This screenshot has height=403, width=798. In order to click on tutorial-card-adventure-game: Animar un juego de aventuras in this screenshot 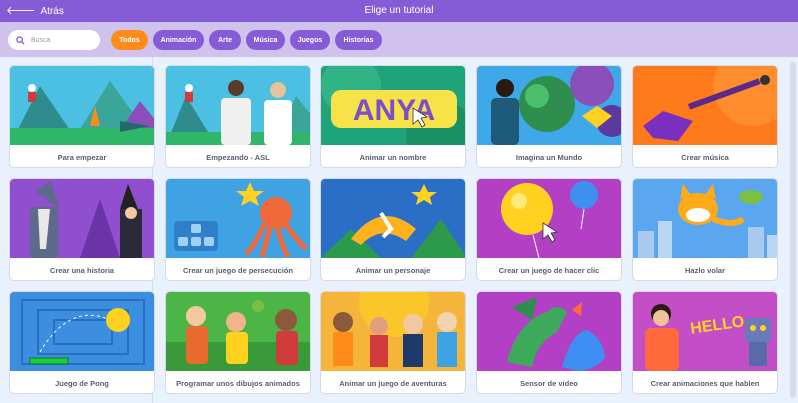, I will do `click(393, 342)`.